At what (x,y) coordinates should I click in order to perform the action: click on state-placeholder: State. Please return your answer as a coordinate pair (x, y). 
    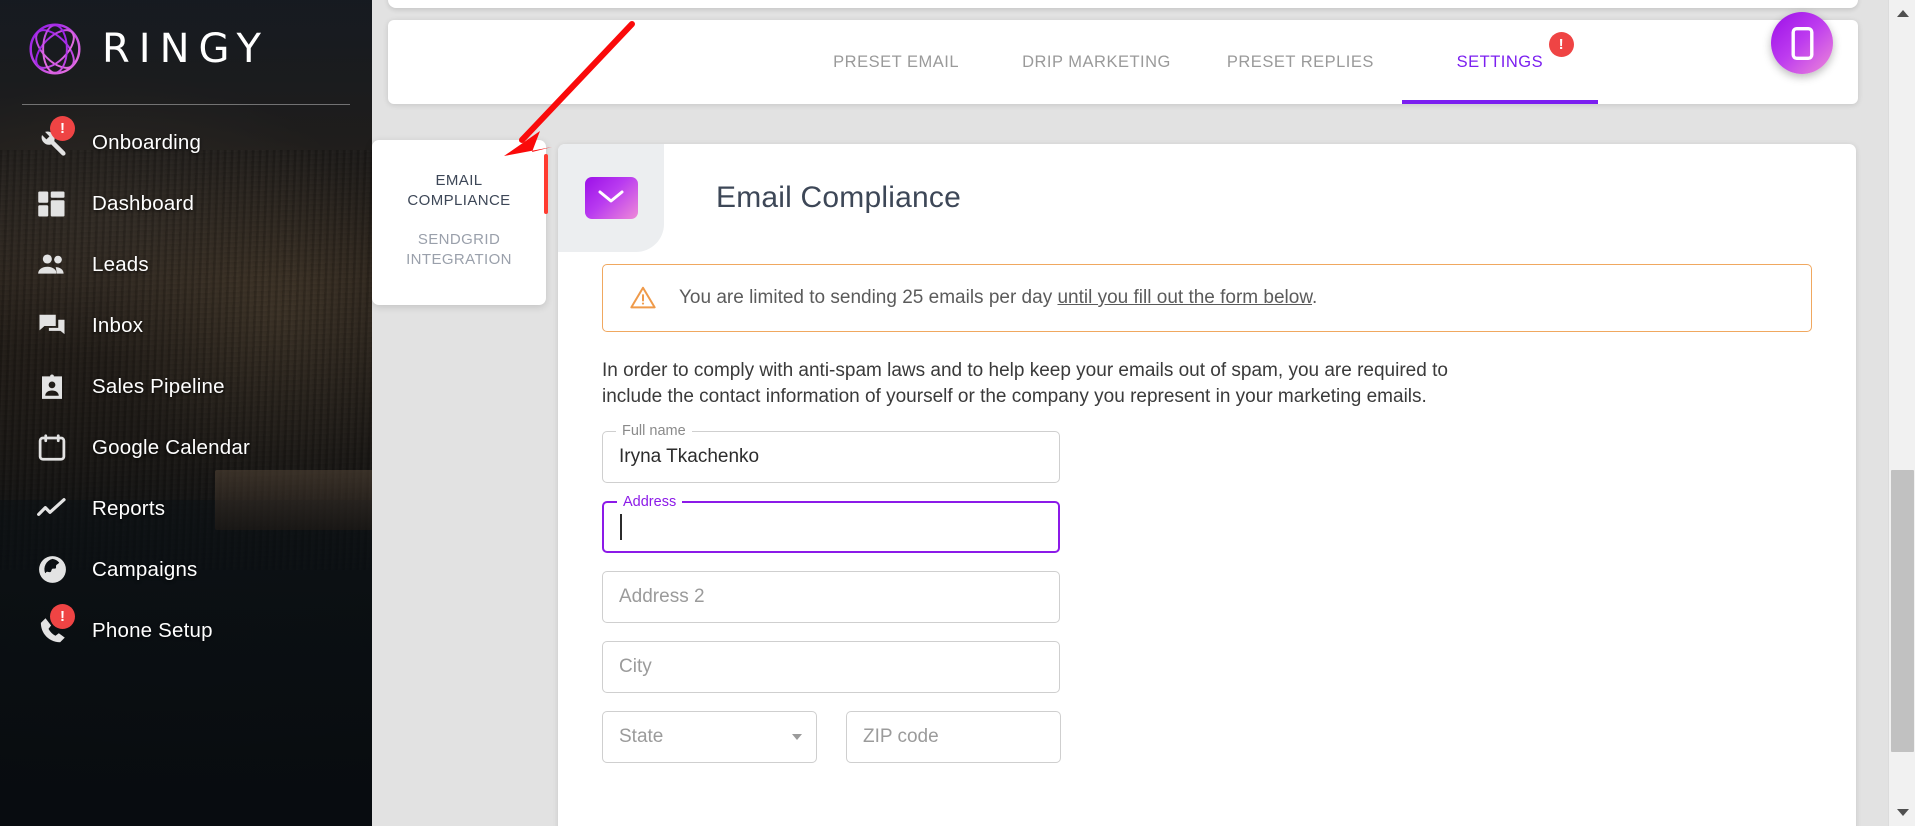
    Looking at the image, I should click on (641, 737).